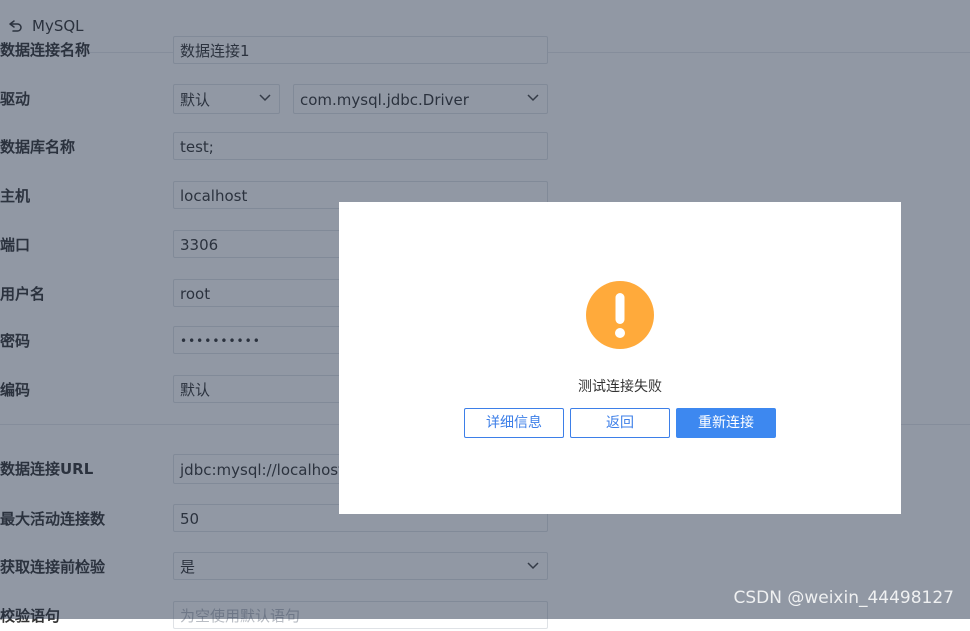 The width and height of the screenshot is (970, 631). Describe the element at coordinates (726, 423) in the screenshot. I see `reconnect-button: 重新连接` at that location.